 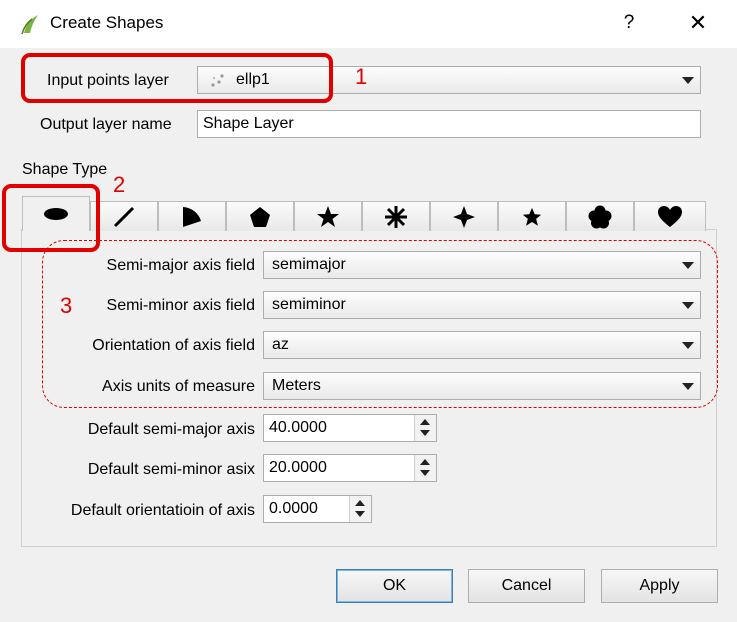 I want to click on default-semi-major-value: 40.0000, so click(x=298, y=427).